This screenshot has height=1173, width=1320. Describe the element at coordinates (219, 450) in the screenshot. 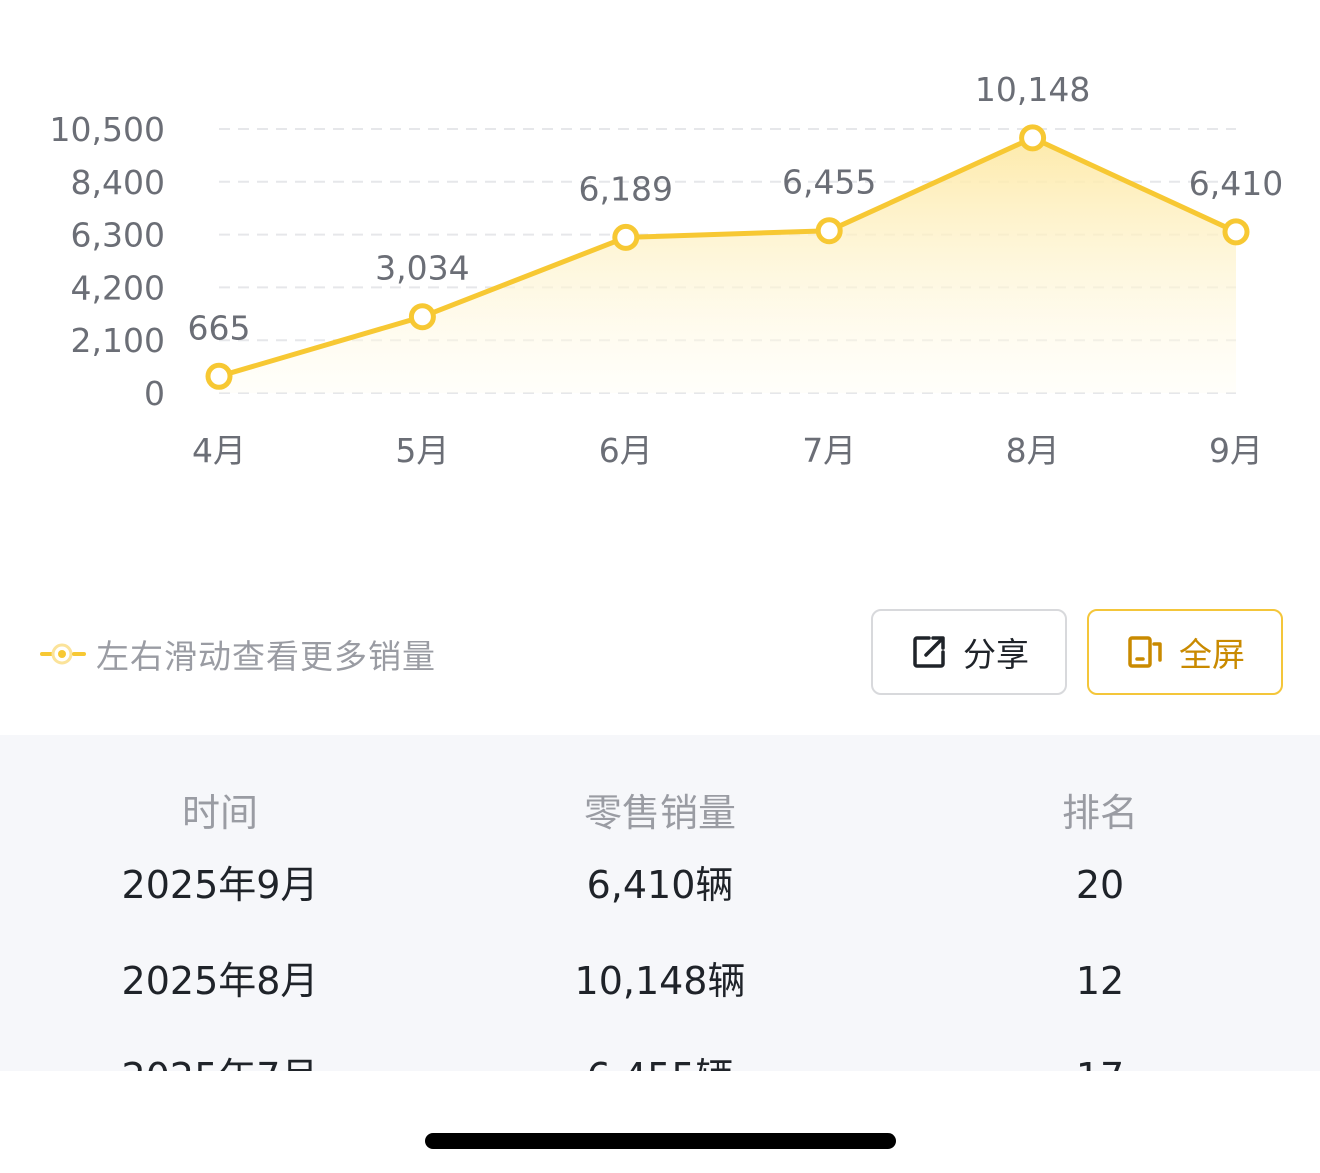

I see `x-tick-label: 4月` at that location.